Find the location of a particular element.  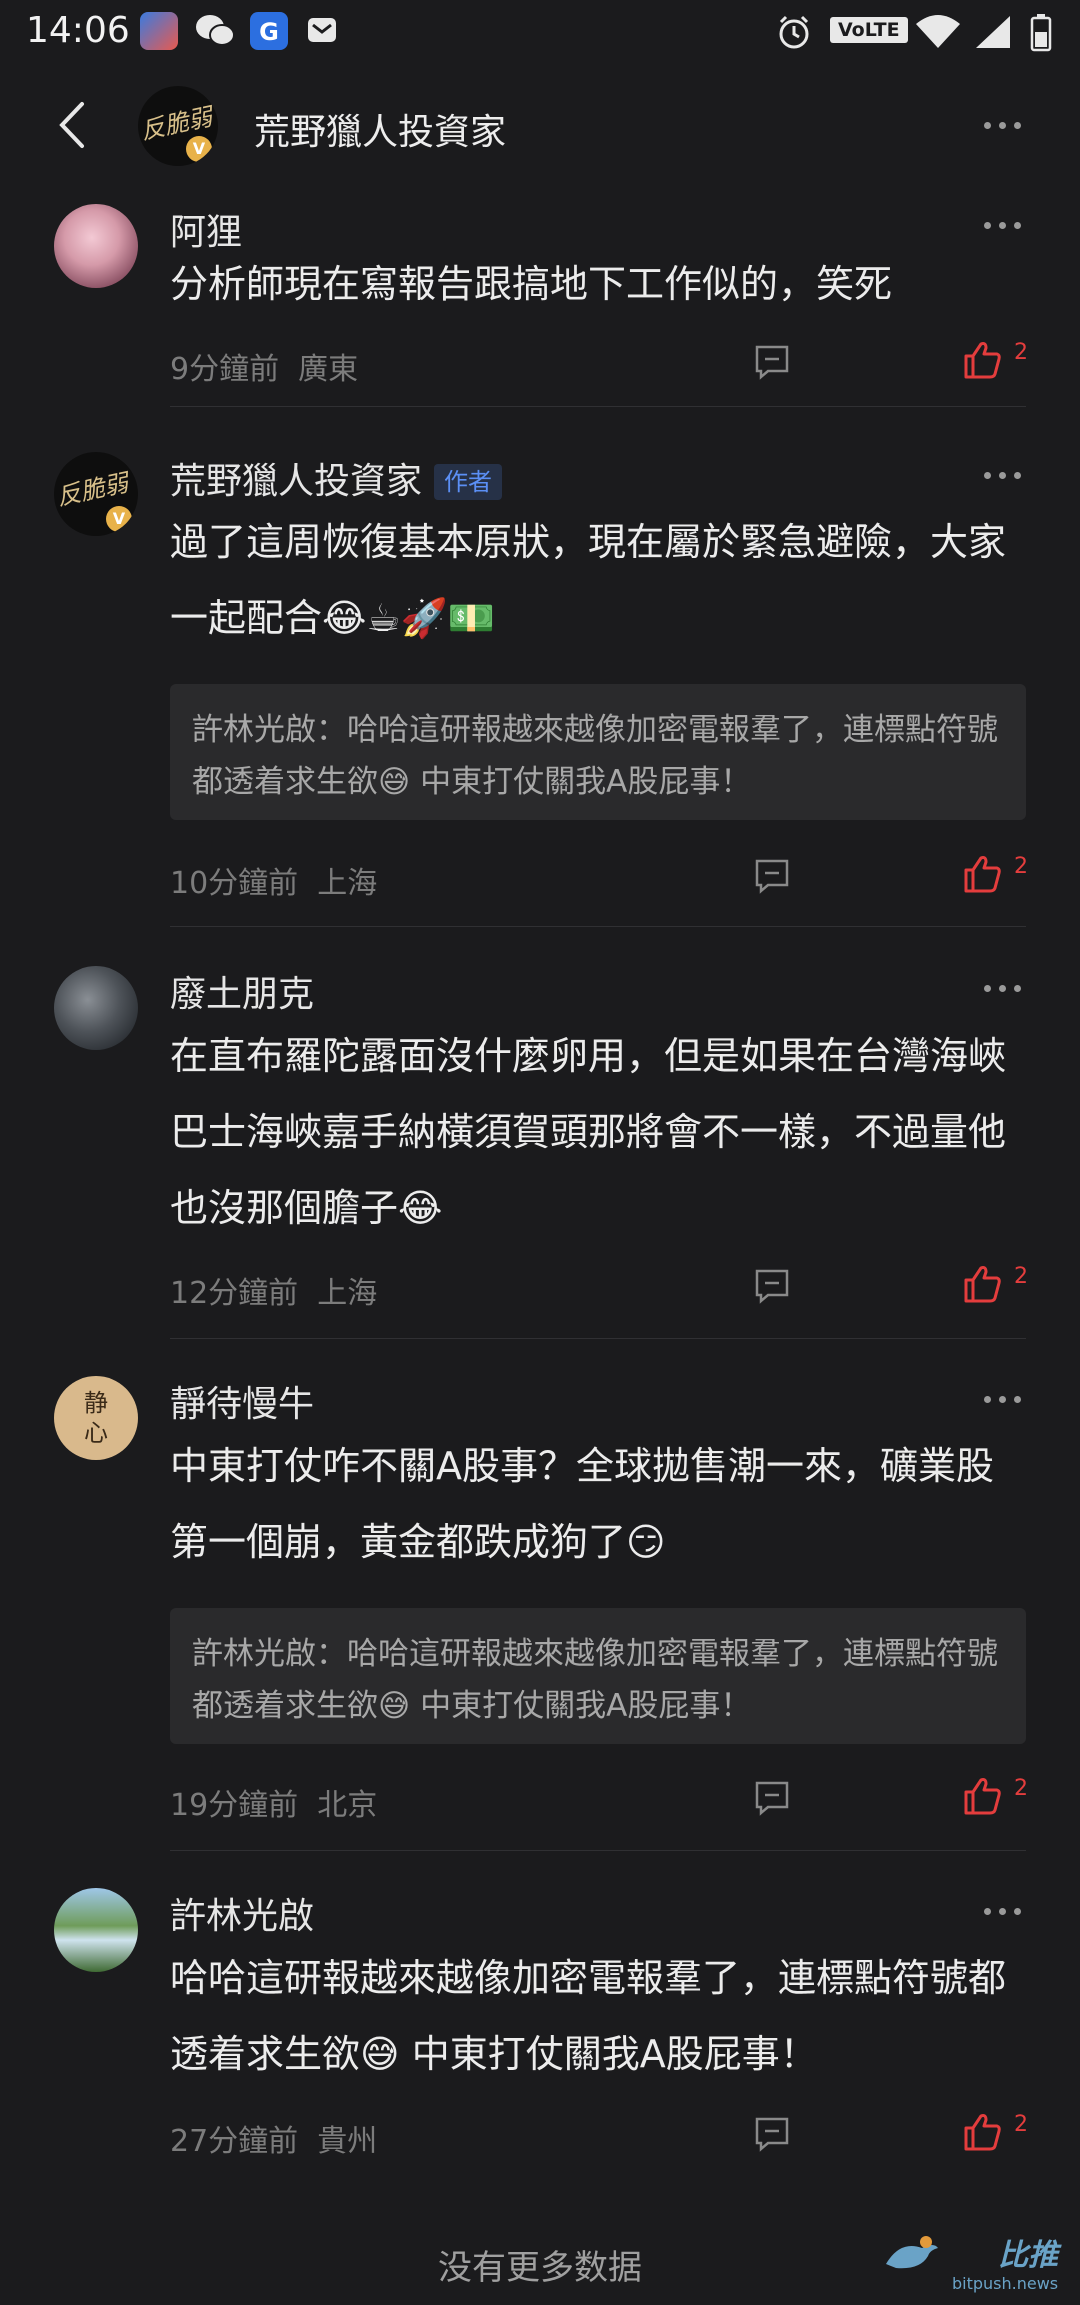

alarm-icon is located at coordinates (794, 34).